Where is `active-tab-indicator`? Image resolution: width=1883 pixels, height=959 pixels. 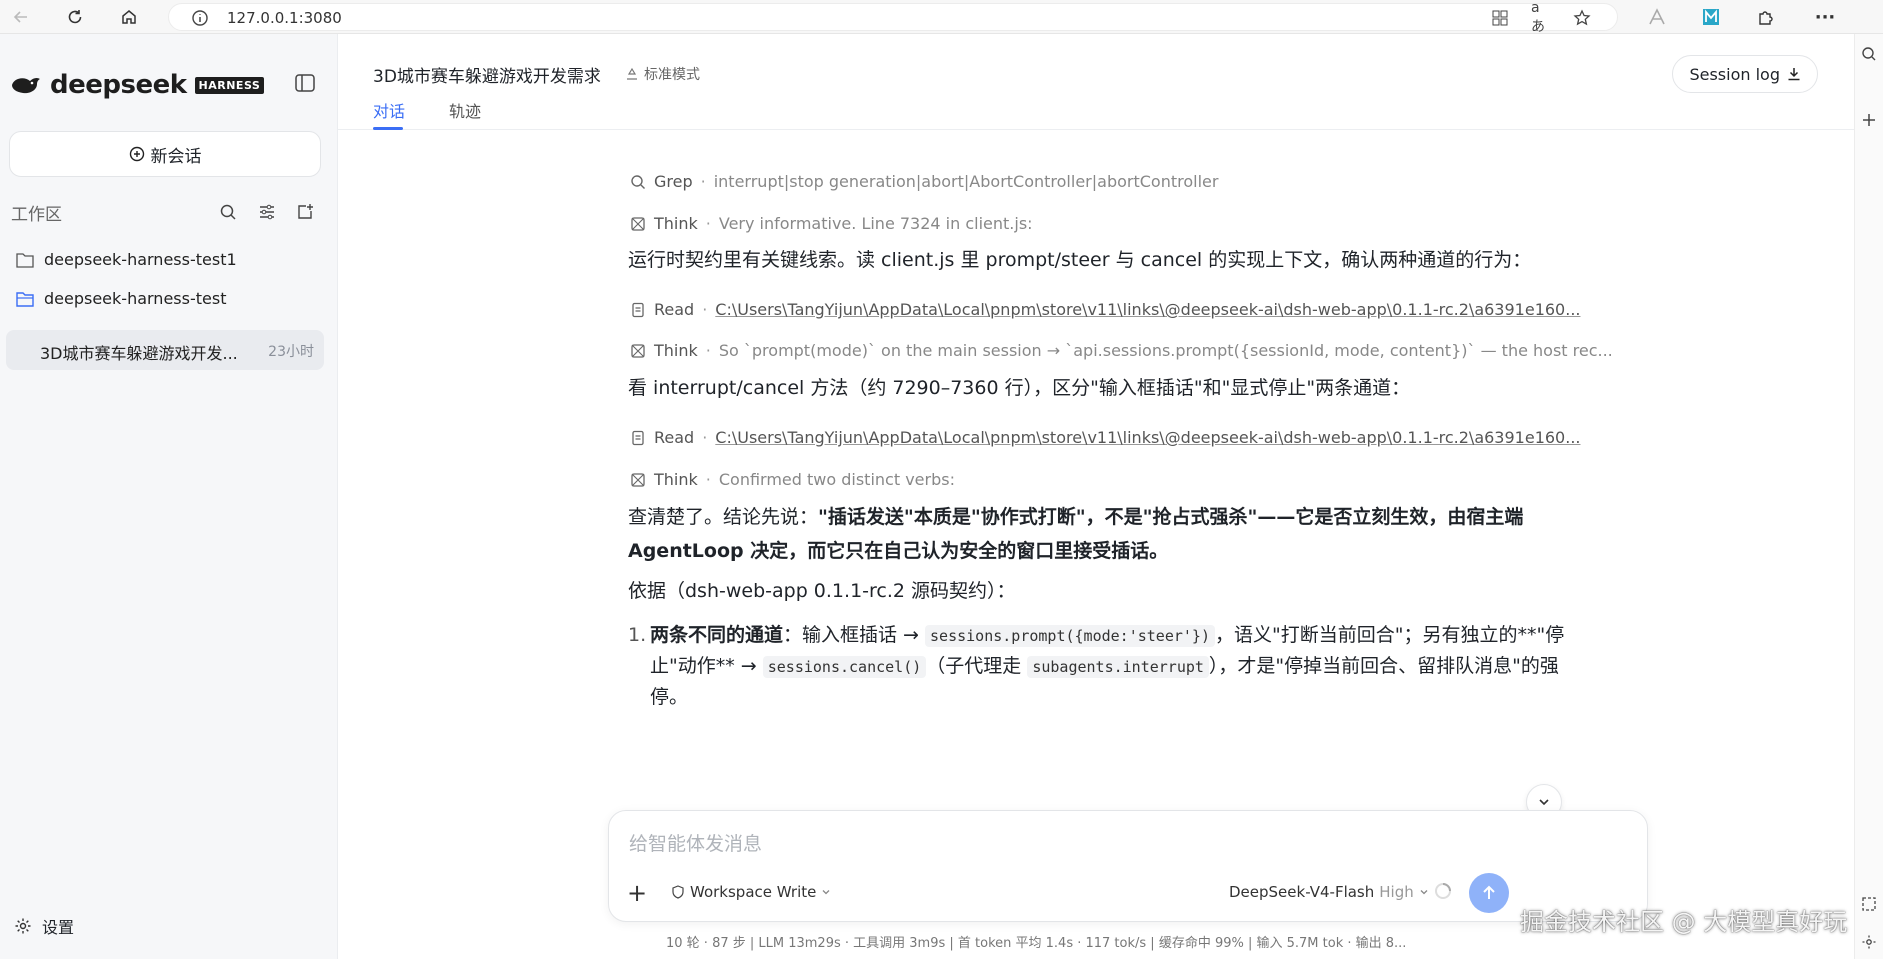 active-tab-indicator is located at coordinates (388, 128).